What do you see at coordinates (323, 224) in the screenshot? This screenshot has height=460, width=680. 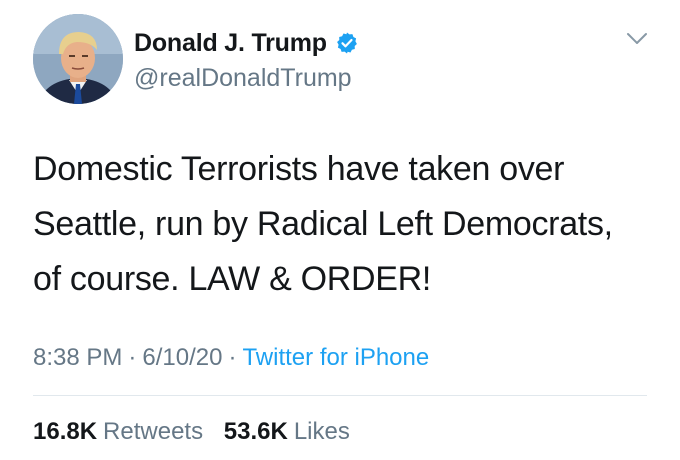 I see `tweet-text-line: Seattle, run by Radical Left Democrats,` at bounding box center [323, 224].